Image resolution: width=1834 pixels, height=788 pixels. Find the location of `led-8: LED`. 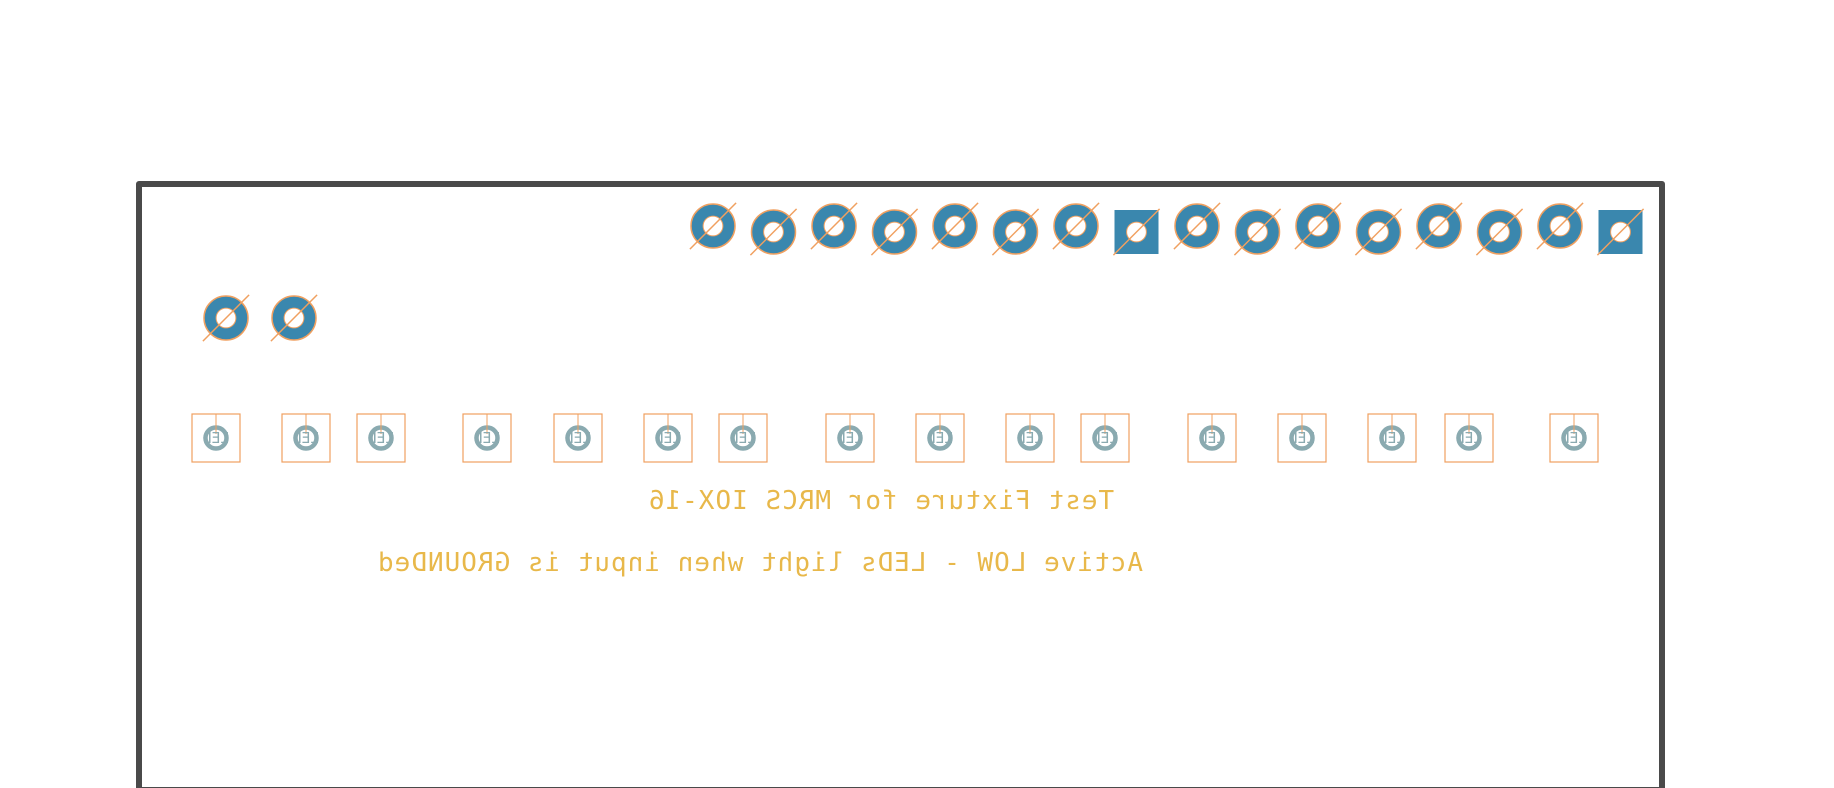

led-8: LED is located at coordinates (850, 438).